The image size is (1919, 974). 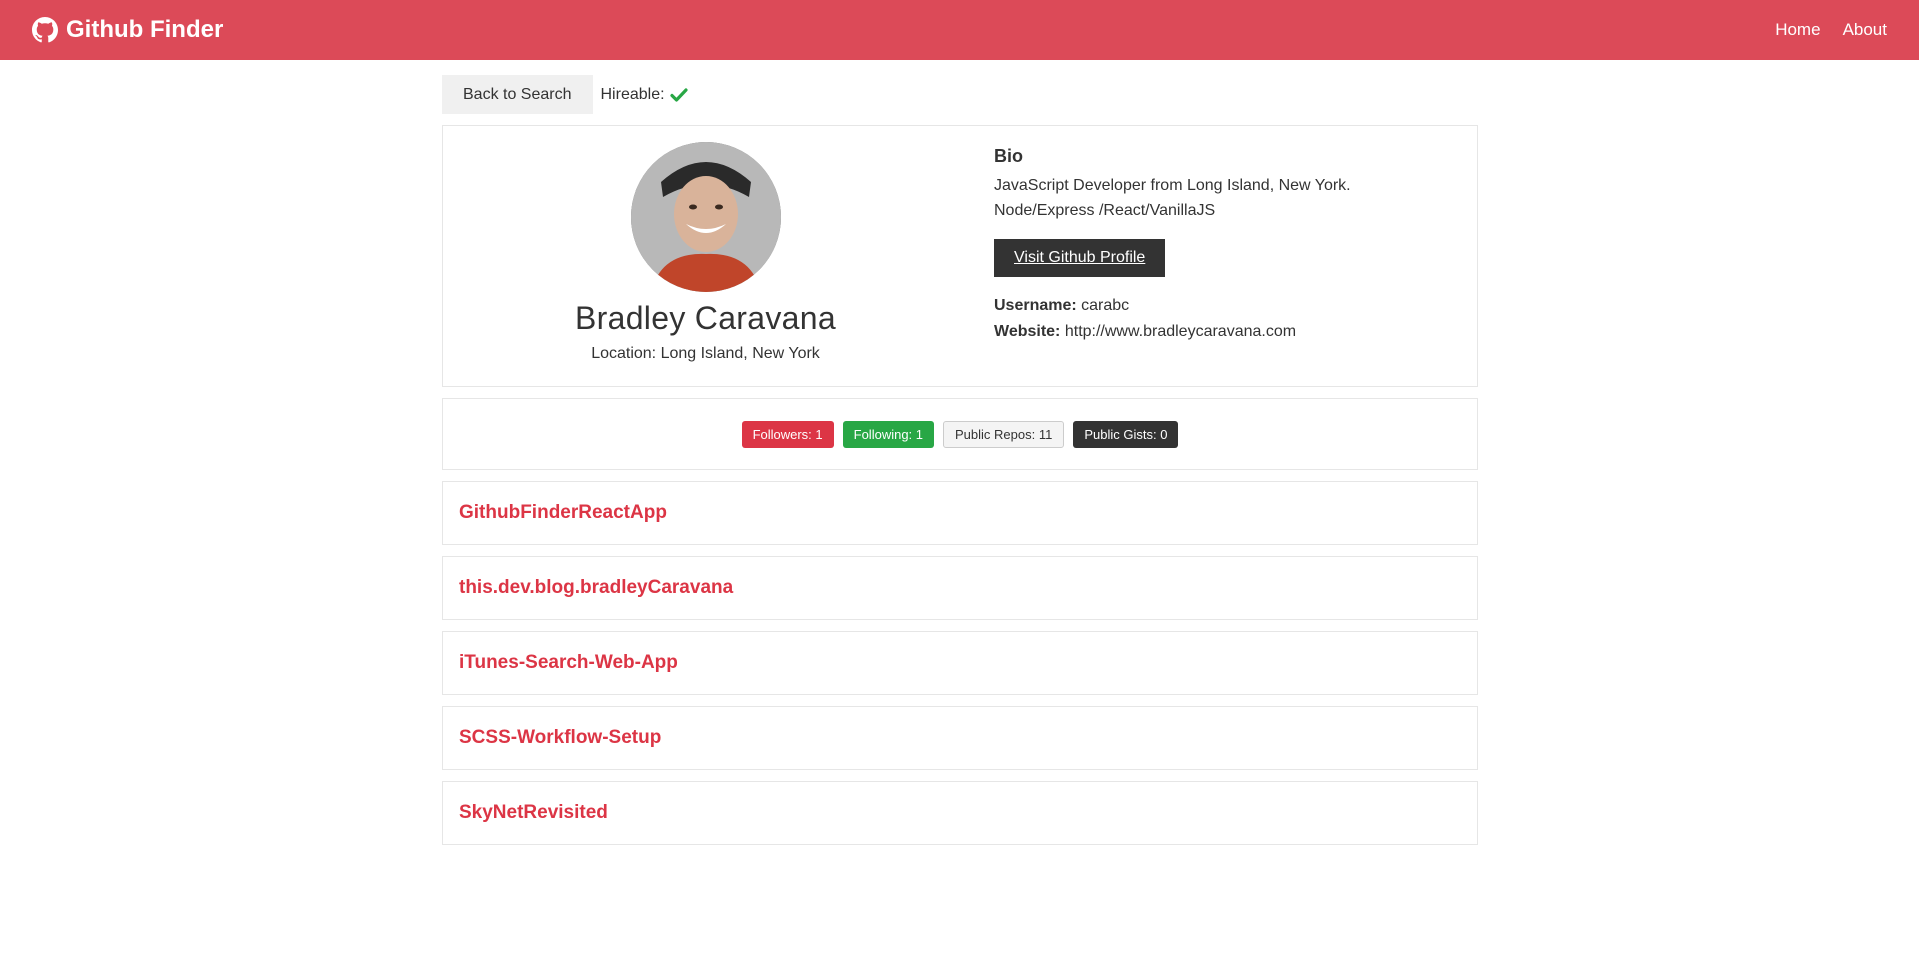 What do you see at coordinates (705, 353) in the screenshot?
I see `profile-location: Location: Long Island, New York` at bounding box center [705, 353].